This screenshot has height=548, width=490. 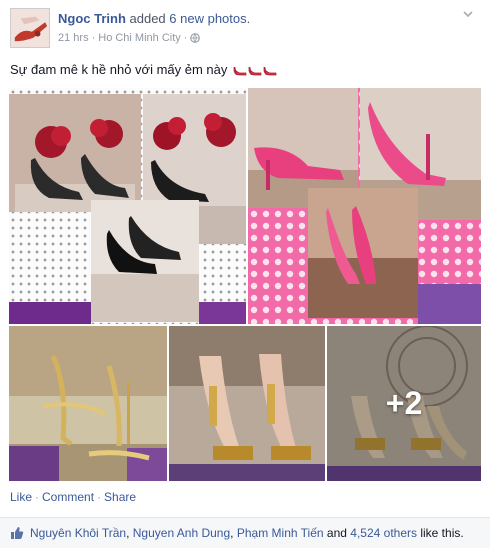 I want to click on liker-1-link: Nguyên Khôi Trần, so click(x=78, y=533).